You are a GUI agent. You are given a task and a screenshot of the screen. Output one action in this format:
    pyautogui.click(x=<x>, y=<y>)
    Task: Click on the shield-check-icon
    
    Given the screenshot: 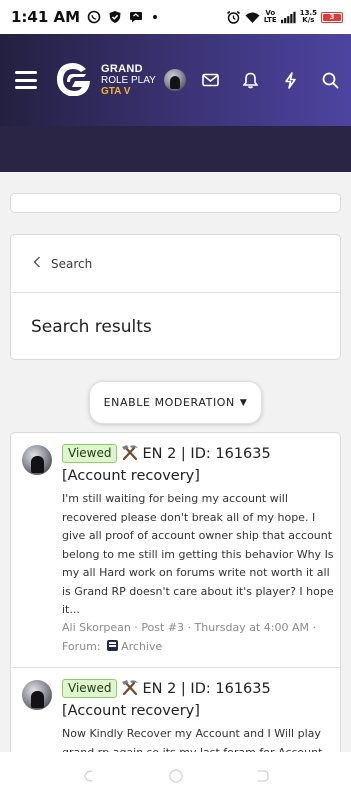 What is the action you would take?
    pyautogui.click(x=114, y=17)
    